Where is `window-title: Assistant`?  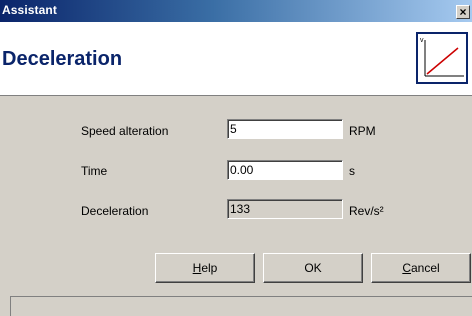
window-title: Assistant is located at coordinates (29, 10).